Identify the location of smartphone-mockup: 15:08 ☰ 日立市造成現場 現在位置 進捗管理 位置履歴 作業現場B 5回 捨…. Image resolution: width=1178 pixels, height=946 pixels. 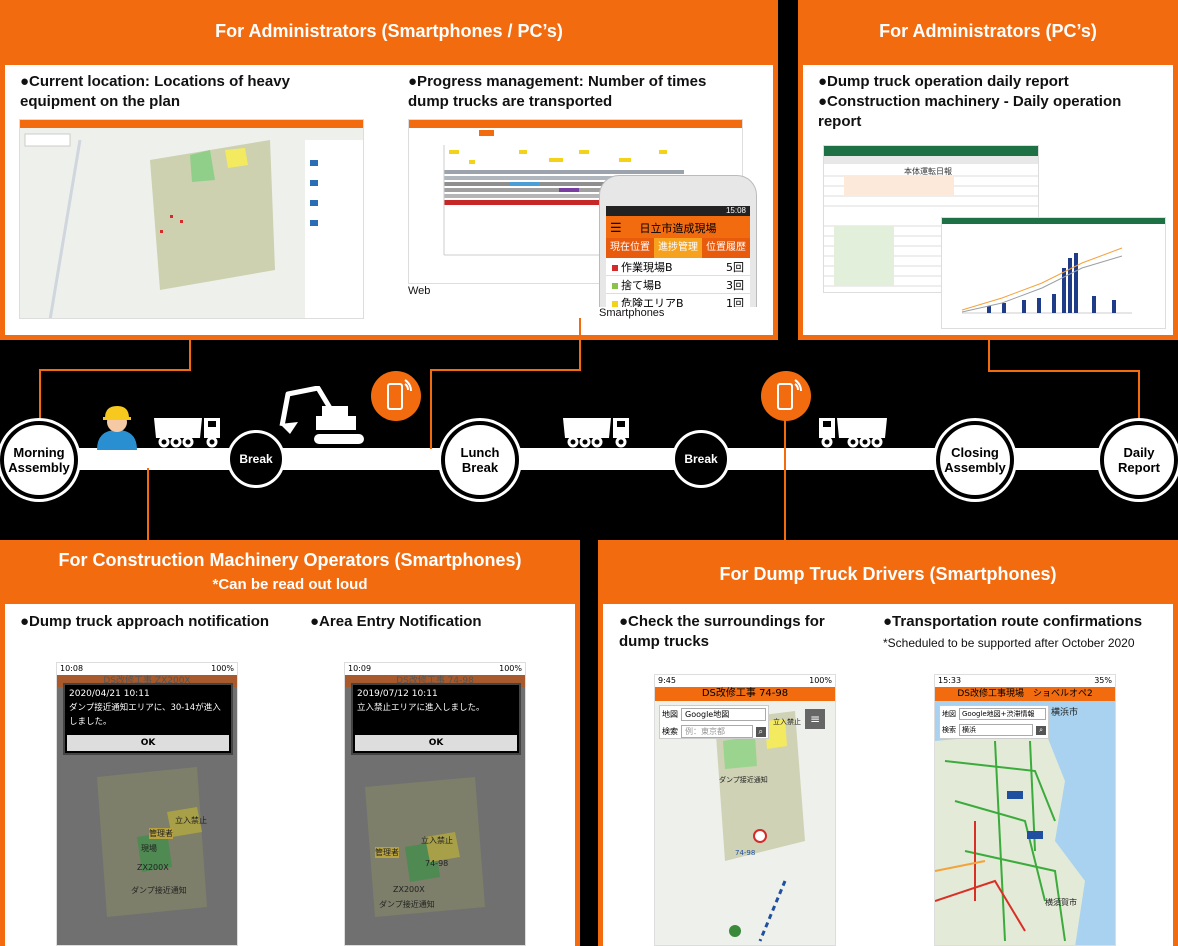
(678, 241).